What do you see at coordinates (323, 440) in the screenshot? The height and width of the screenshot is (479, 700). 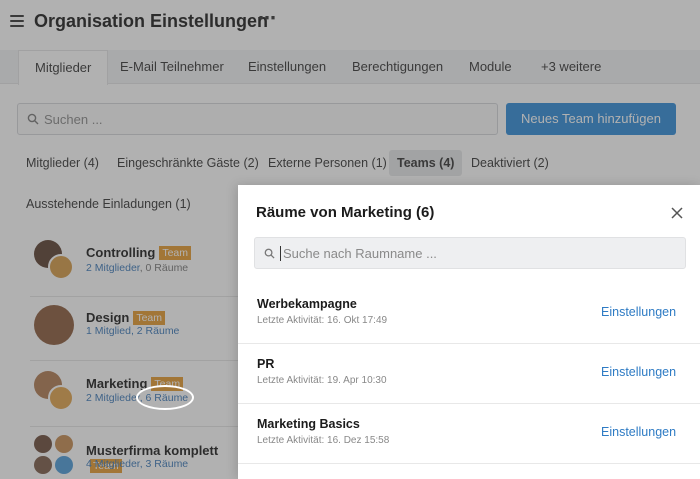 I see `room-last-activity: Letzte Aktivität: 16. Dez 15:58` at bounding box center [323, 440].